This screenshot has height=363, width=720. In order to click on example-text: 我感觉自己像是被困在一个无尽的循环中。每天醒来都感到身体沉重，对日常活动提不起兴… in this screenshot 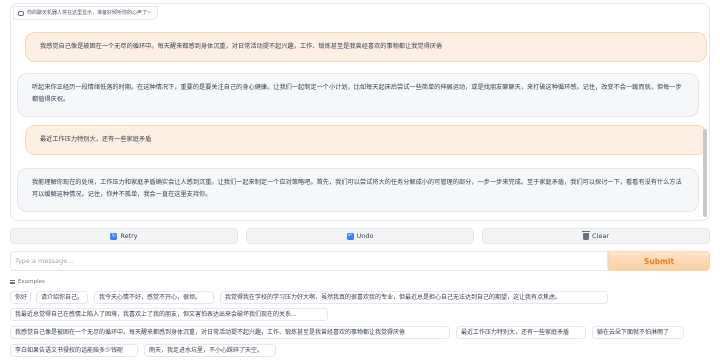, I will do `click(210, 332)`.